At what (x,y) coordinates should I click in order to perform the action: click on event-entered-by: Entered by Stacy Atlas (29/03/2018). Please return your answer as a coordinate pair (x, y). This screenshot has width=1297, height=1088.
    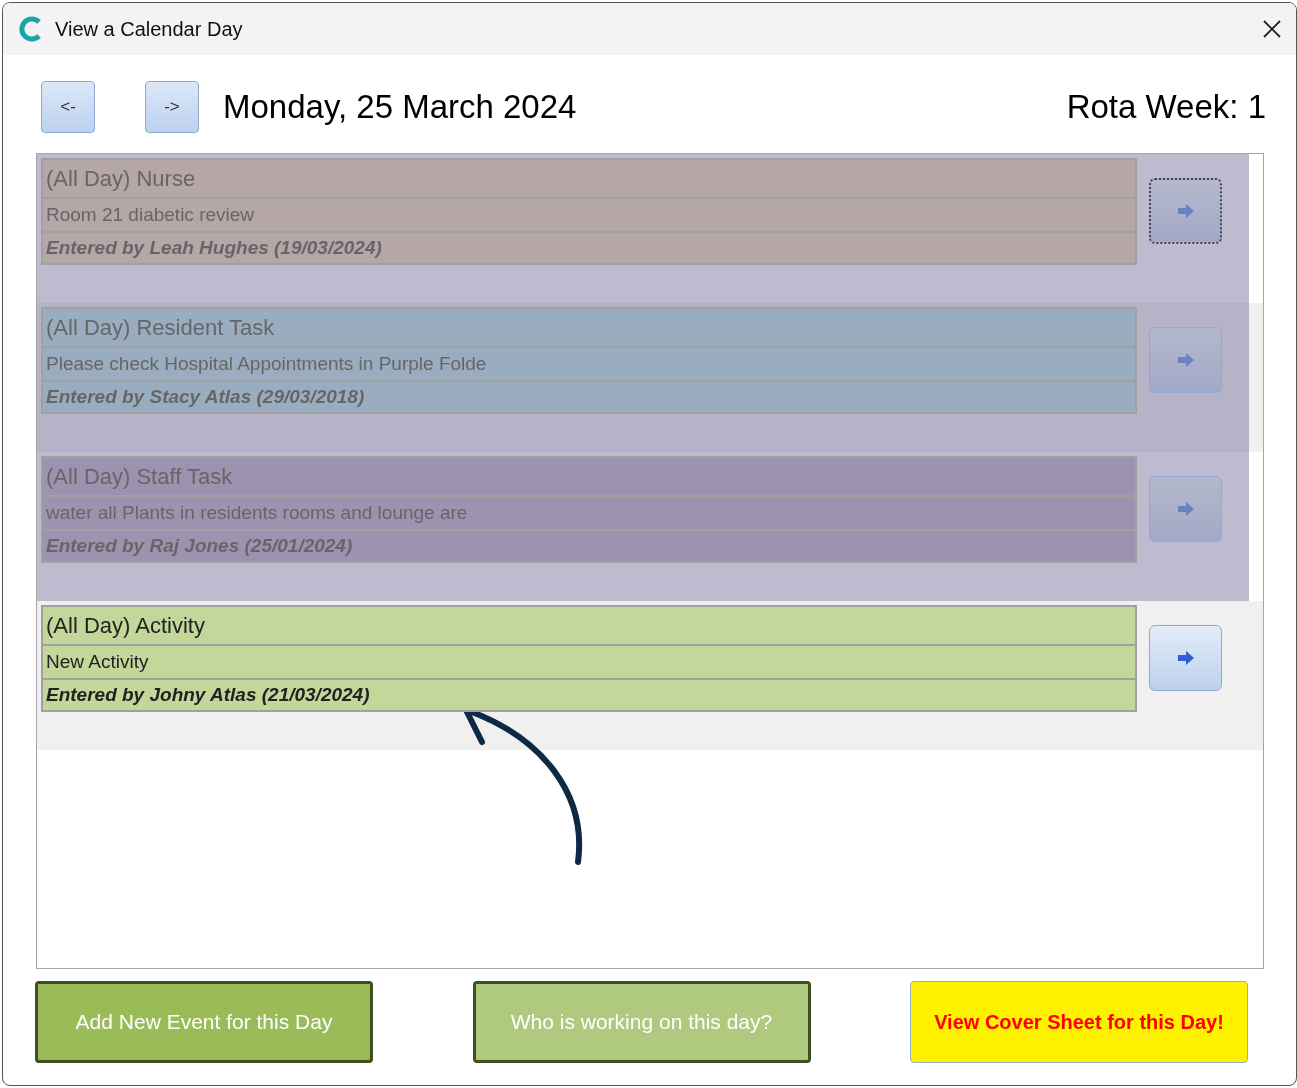
    Looking at the image, I should click on (589, 396).